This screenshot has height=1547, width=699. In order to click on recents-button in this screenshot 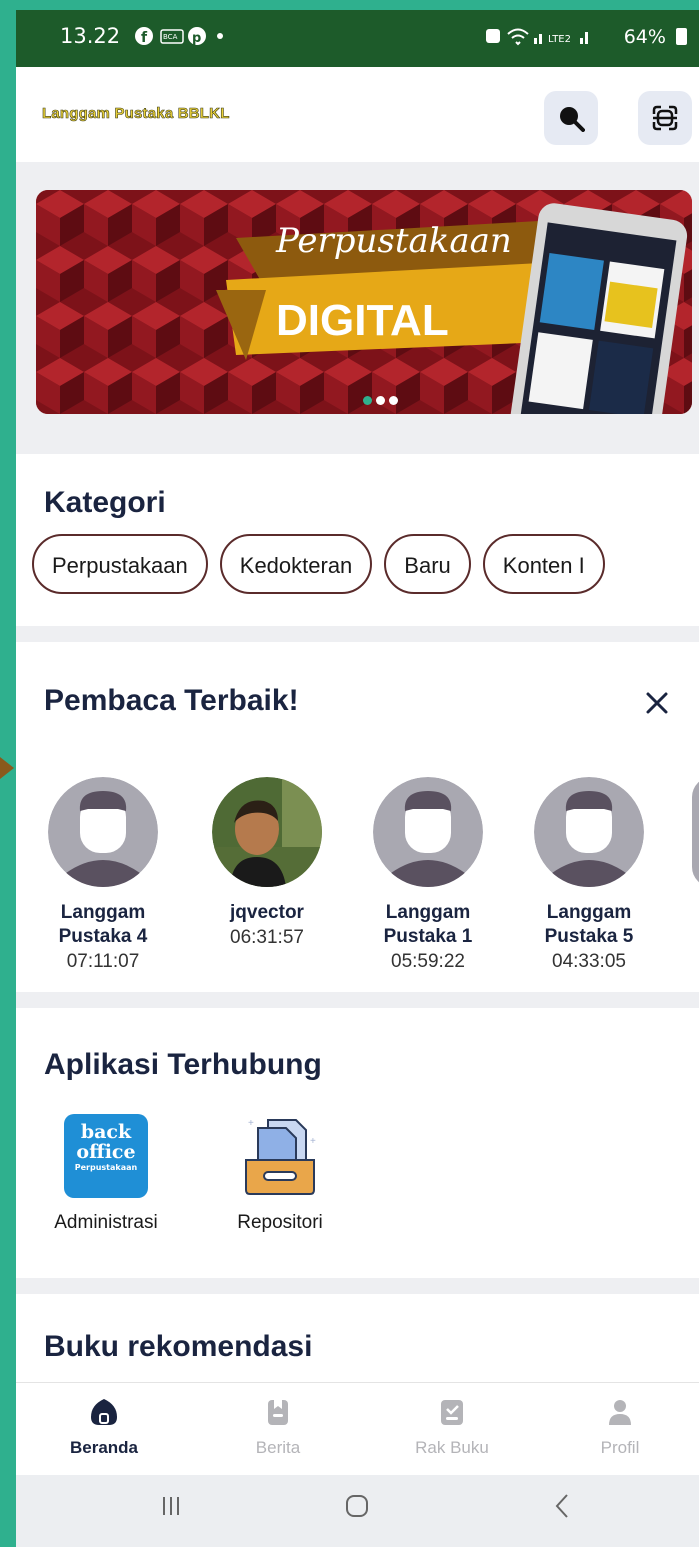, I will do `click(171, 1508)`.